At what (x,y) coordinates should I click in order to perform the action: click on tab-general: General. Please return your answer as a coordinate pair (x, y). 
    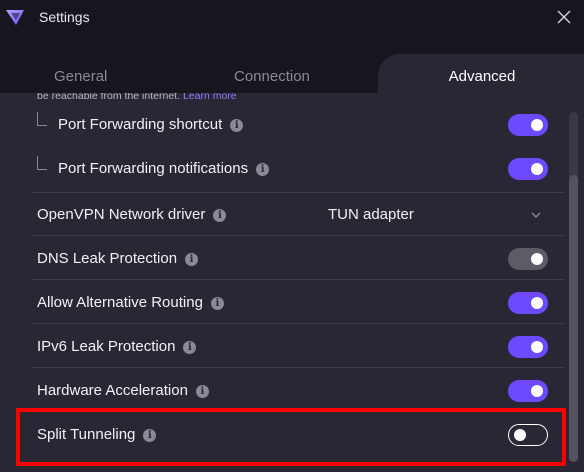
    Looking at the image, I should click on (80, 76).